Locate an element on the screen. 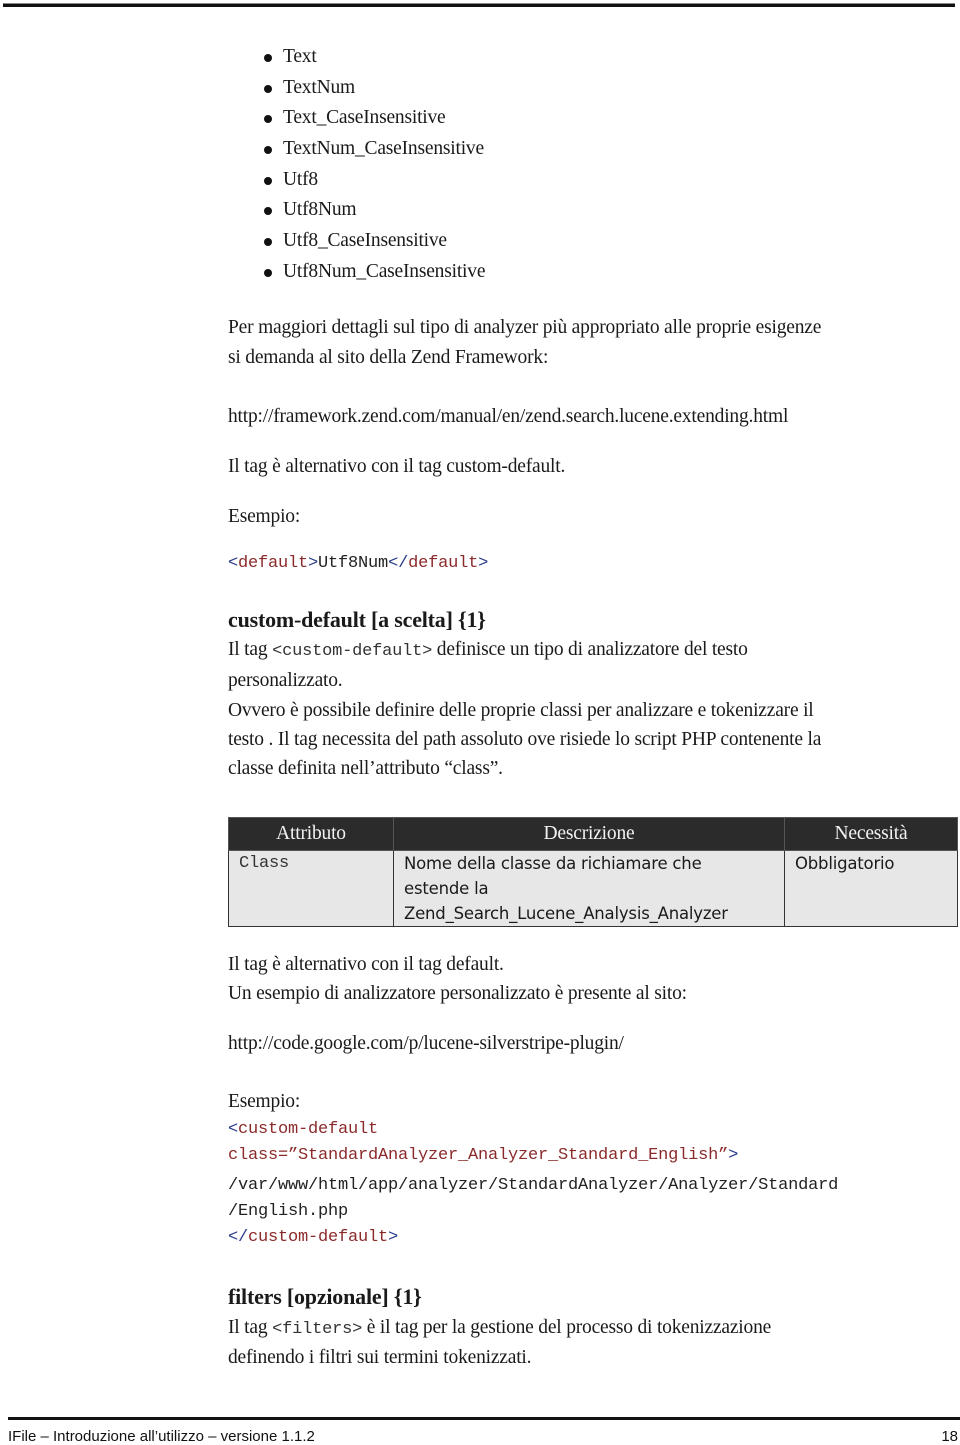 This screenshot has height=1445, width=960. section-heading-filters: filters [opzionale] {1} is located at coordinates (325, 1296).